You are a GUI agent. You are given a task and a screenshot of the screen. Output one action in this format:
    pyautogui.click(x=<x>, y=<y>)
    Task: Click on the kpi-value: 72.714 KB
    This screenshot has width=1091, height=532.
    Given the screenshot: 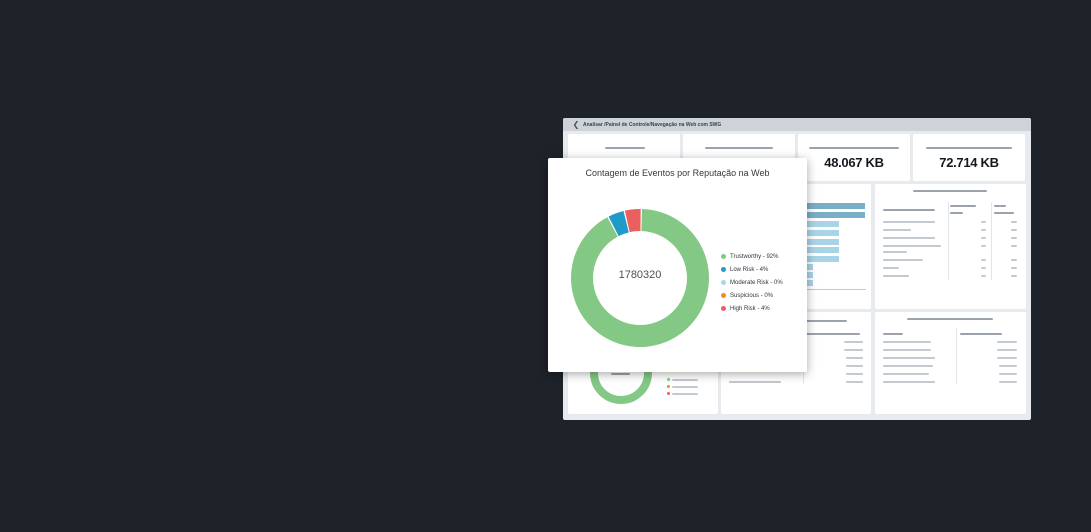 What is the action you would take?
    pyautogui.click(x=969, y=162)
    